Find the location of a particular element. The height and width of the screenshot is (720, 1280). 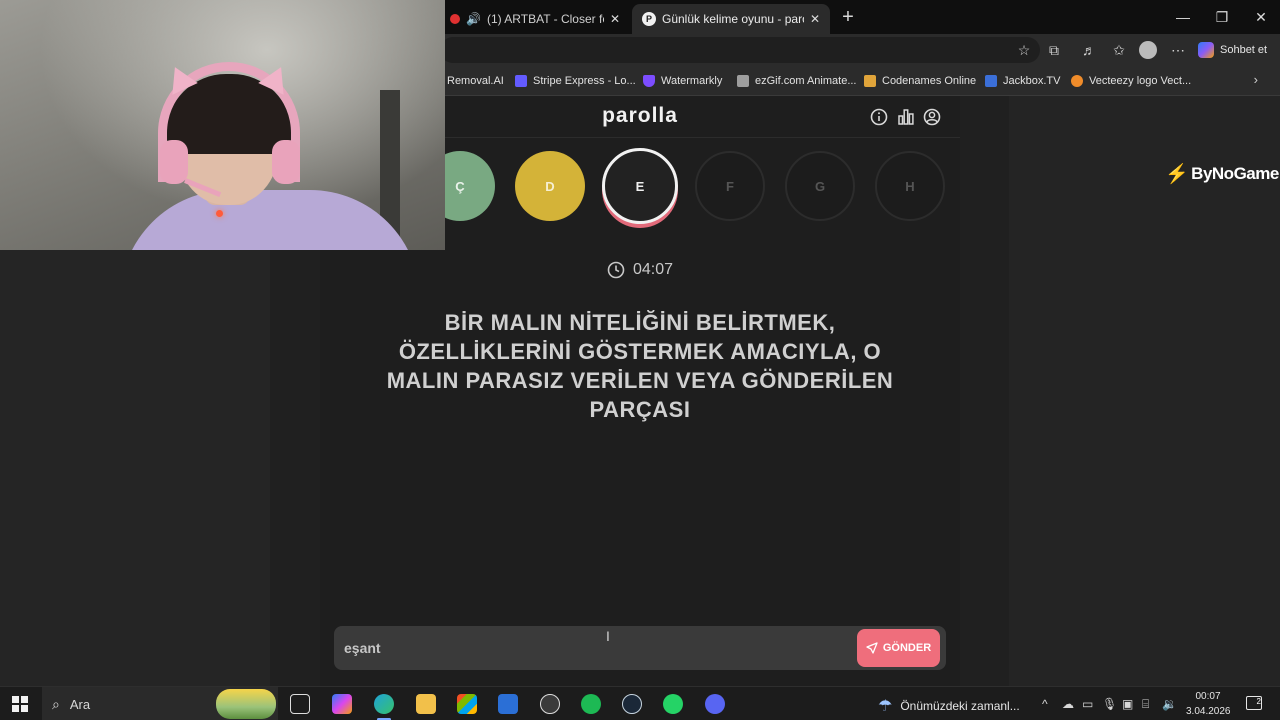

search-highlight-image is located at coordinates (246, 704).